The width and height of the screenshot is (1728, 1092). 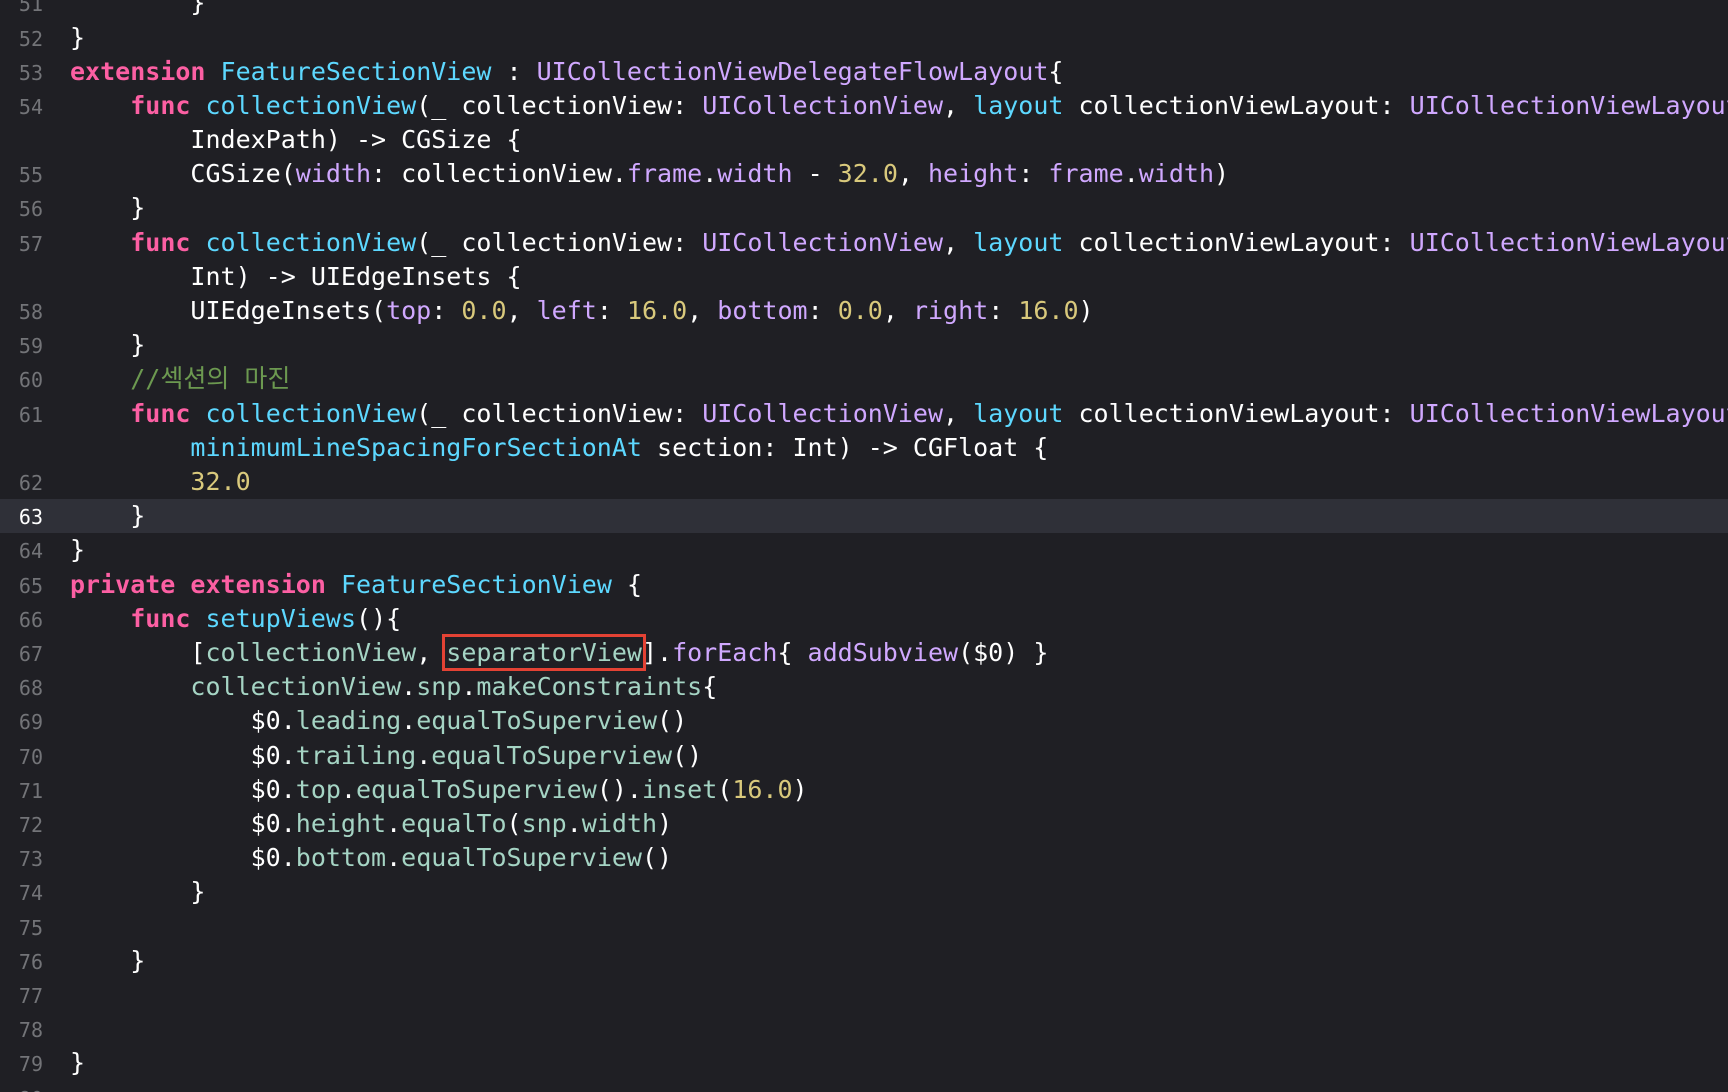 I want to click on code-line-74: 74 }, so click(x=864, y=892).